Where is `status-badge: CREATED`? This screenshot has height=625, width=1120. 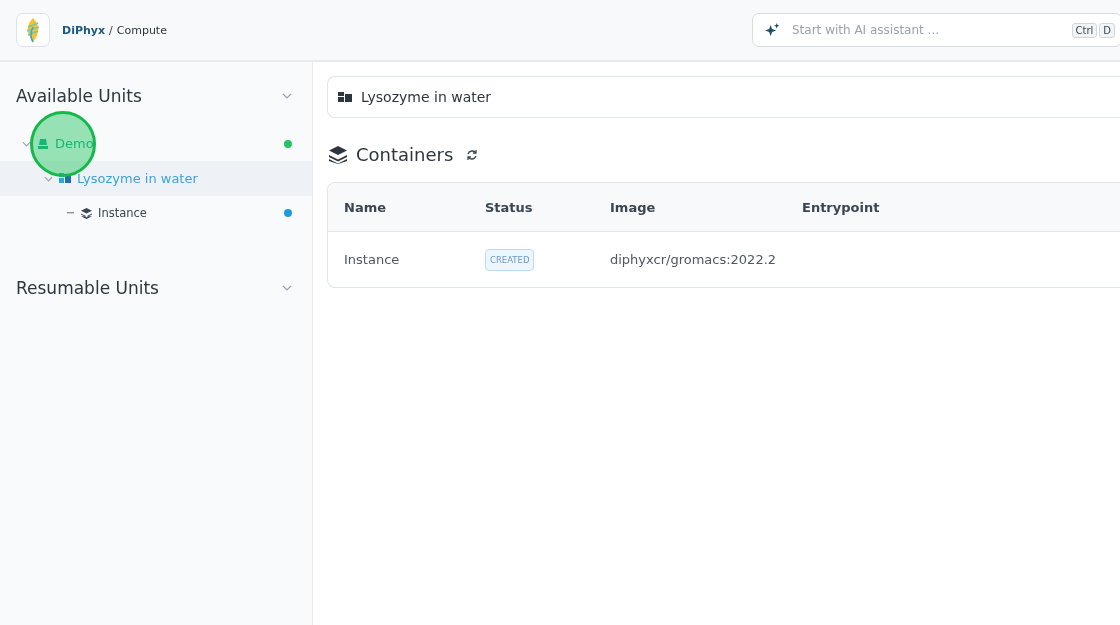
status-badge: CREATED is located at coordinates (510, 260).